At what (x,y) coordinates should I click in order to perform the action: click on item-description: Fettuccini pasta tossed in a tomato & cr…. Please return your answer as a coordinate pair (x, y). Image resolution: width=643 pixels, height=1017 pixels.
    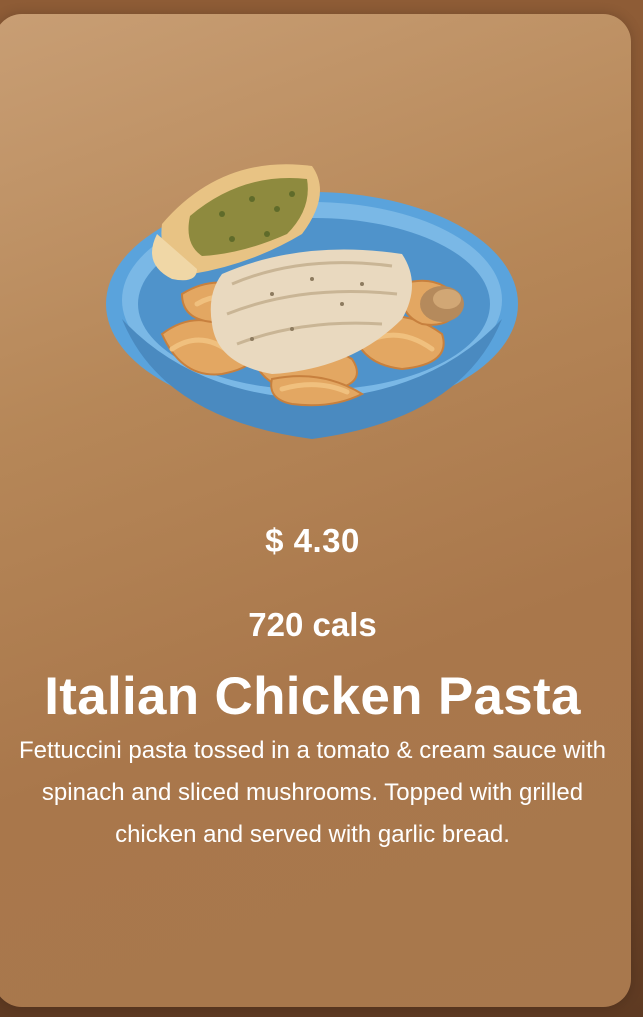
    Looking at the image, I should click on (312, 792).